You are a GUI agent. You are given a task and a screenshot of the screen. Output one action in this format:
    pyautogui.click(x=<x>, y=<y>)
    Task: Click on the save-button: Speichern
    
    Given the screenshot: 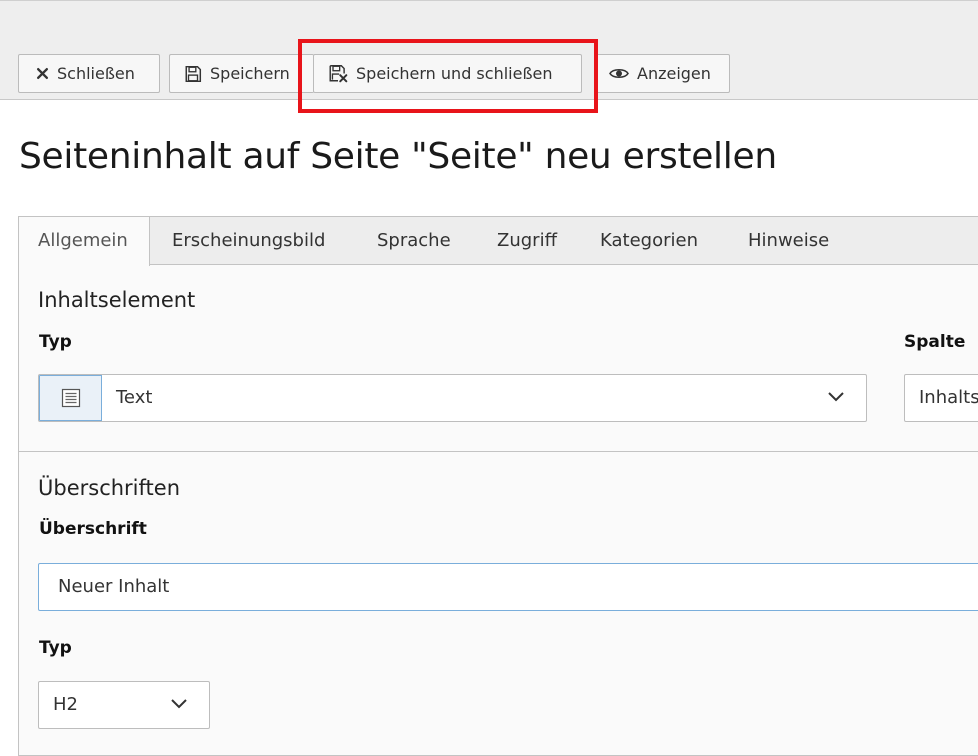 What is the action you would take?
    pyautogui.click(x=241, y=73)
    